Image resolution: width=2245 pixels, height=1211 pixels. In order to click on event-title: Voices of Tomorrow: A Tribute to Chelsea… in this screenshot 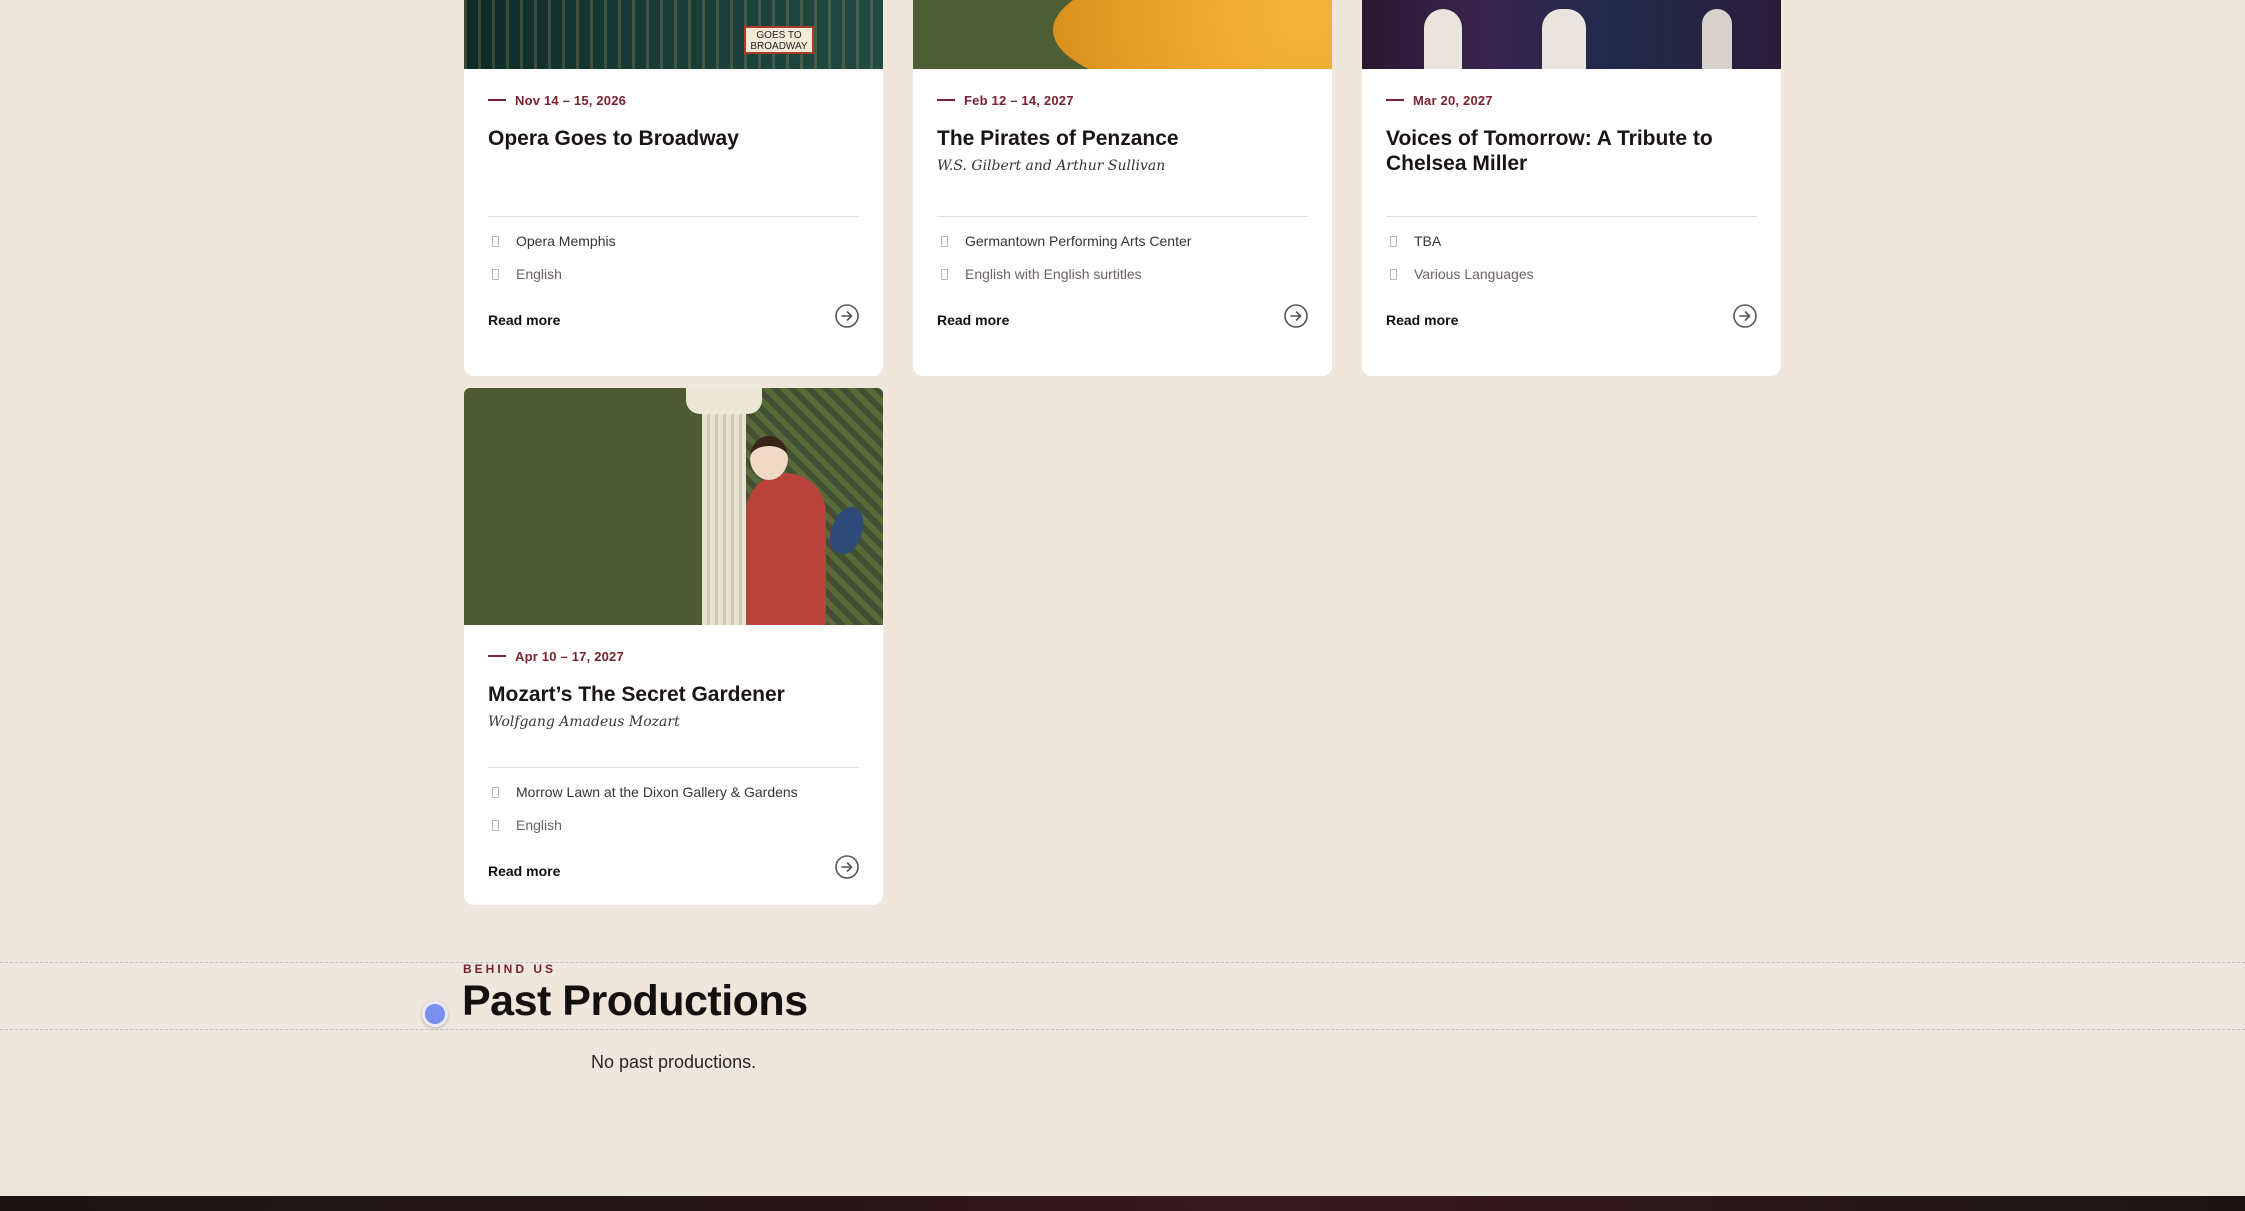, I will do `click(1571, 151)`.